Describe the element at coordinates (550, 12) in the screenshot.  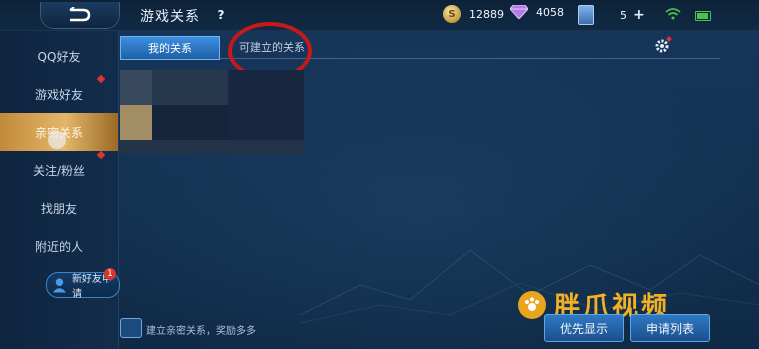
I see `diamond-amount: 4058` at that location.